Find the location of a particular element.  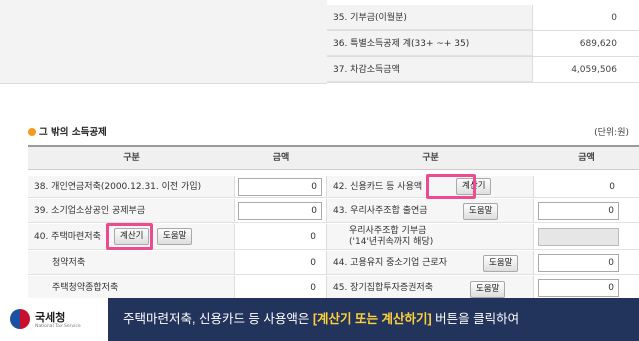

nts-logo: 국세청 National Tax Service is located at coordinates (54, 319).